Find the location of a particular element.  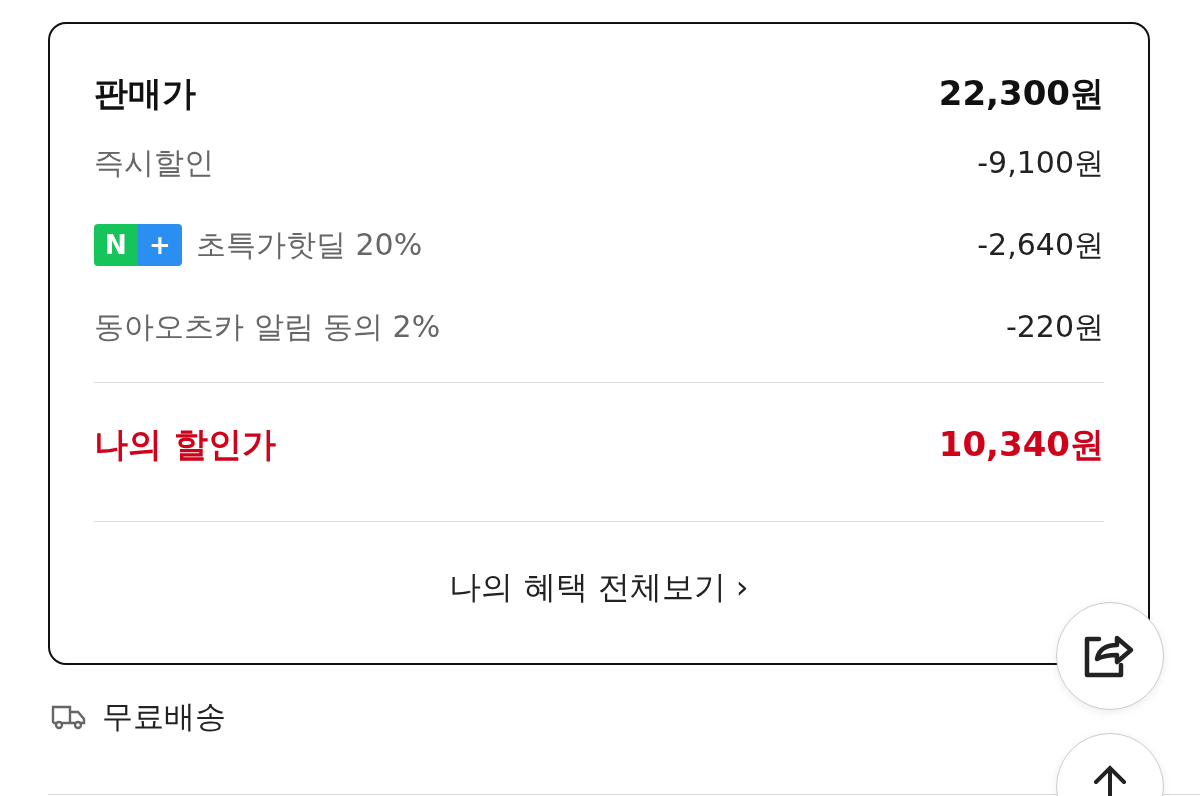

discount-value: -2,640원 is located at coordinates (1040, 244).